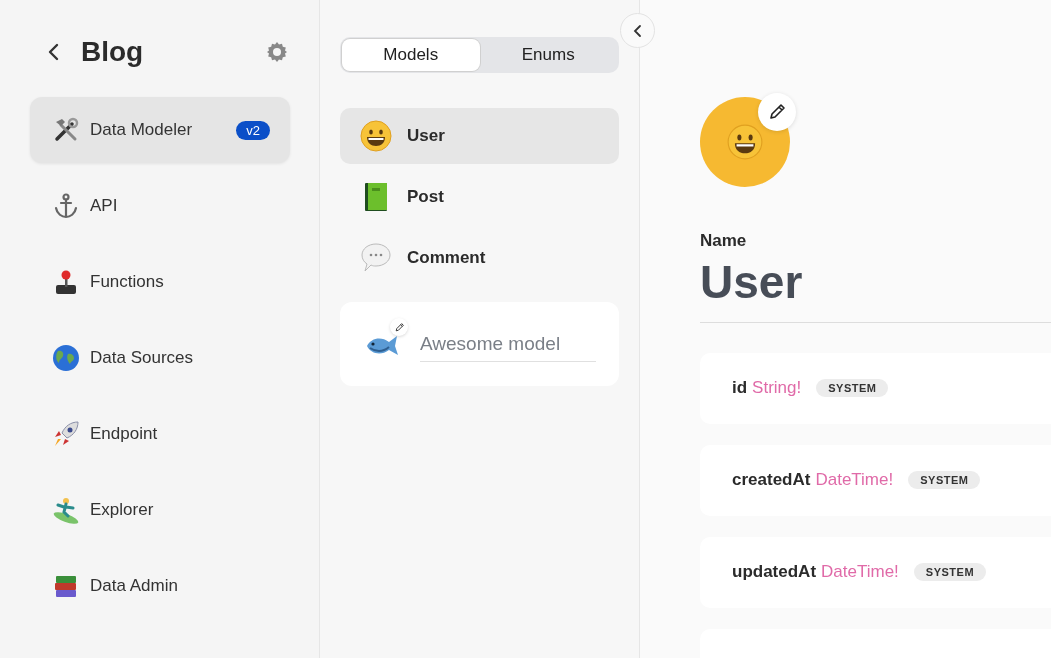 This screenshot has width=1051, height=658. I want to click on field-card: createdAt DateTime! SYSTEM, so click(875, 480).